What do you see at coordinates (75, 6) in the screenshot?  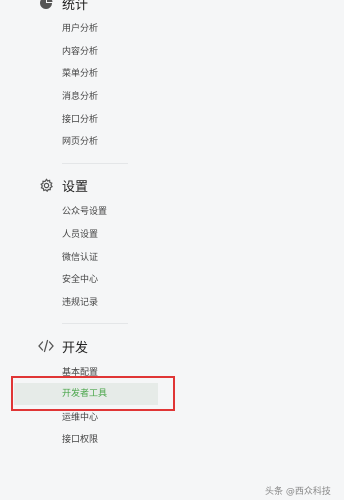 I see `section-title-stats: 统计` at bounding box center [75, 6].